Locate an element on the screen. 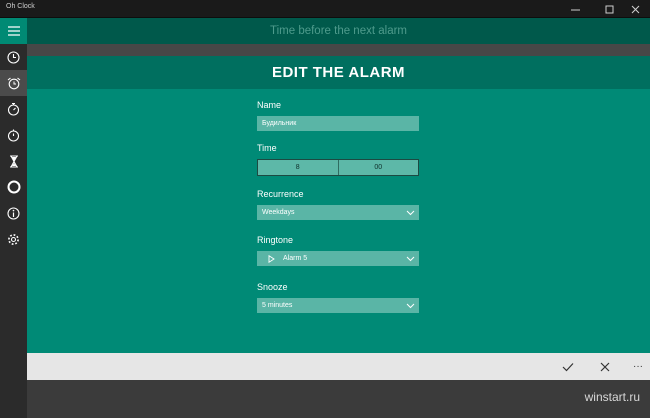 Image resolution: width=650 pixels, height=418 pixels. close-button is located at coordinates (635, 9).